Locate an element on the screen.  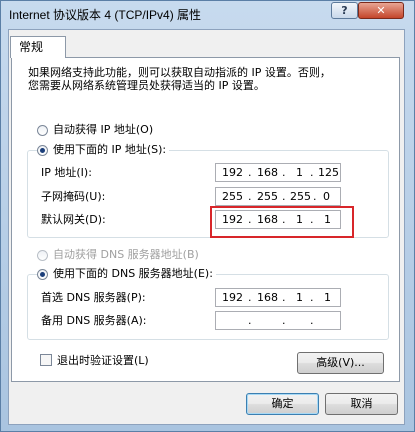
tab-general: 常规 is located at coordinates (38, 47).